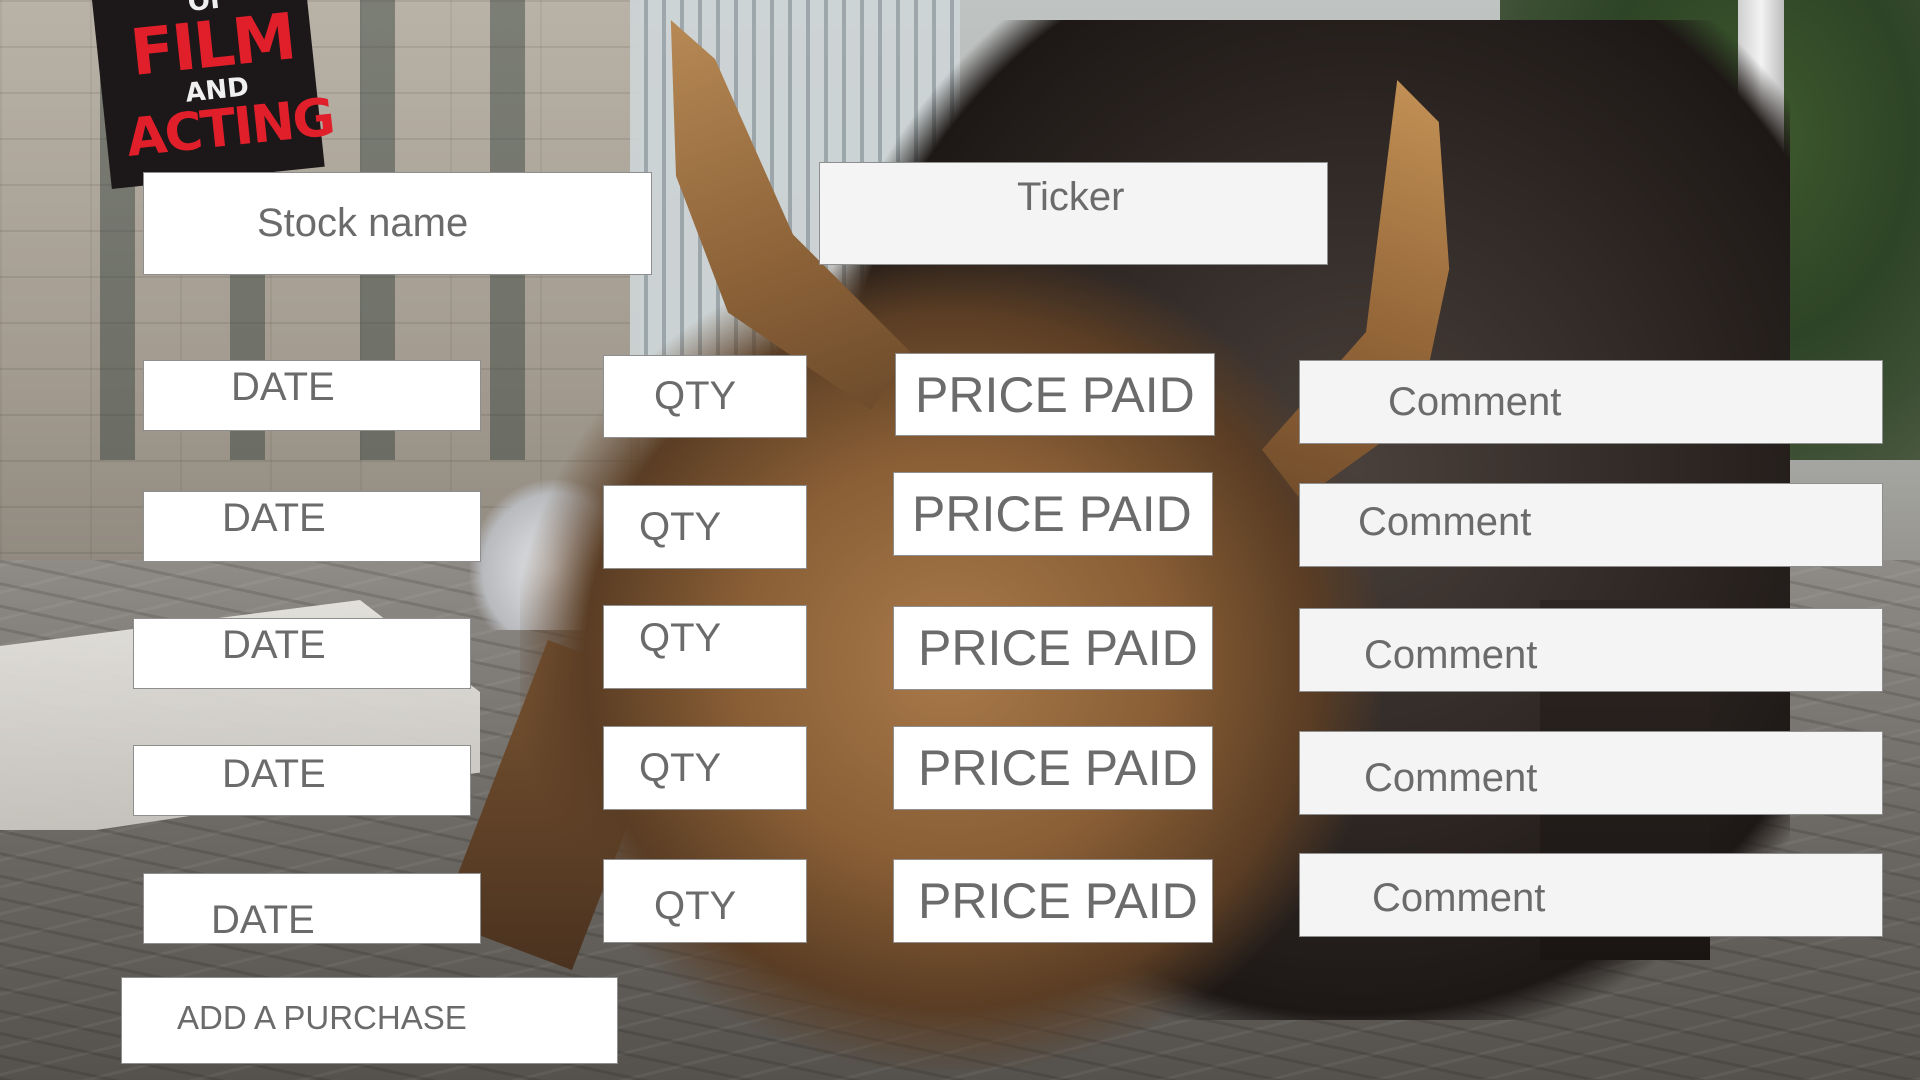  Describe the element at coordinates (224, 84) in the screenshot. I see `sign-text: OF FILM AND ACTING` at that location.